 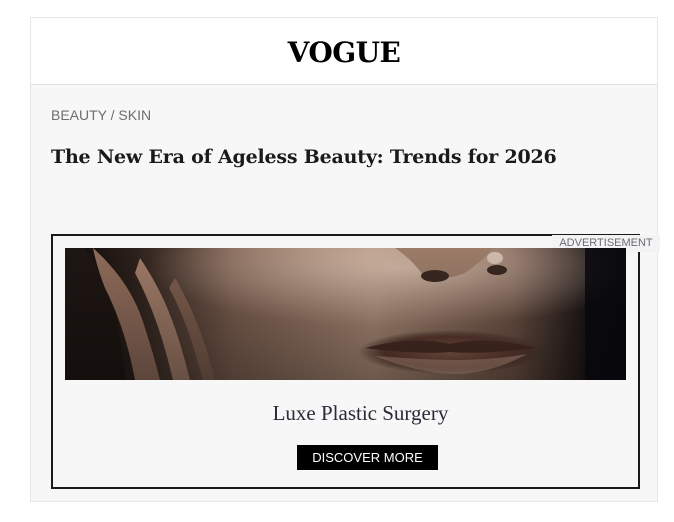 I want to click on masthead: VOGUE, so click(x=344, y=51).